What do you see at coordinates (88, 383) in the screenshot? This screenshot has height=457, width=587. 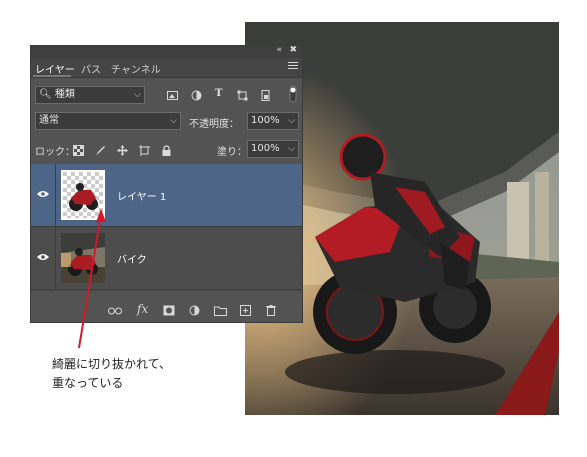 I see `annotation-line-2: 重なっている` at bounding box center [88, 383].